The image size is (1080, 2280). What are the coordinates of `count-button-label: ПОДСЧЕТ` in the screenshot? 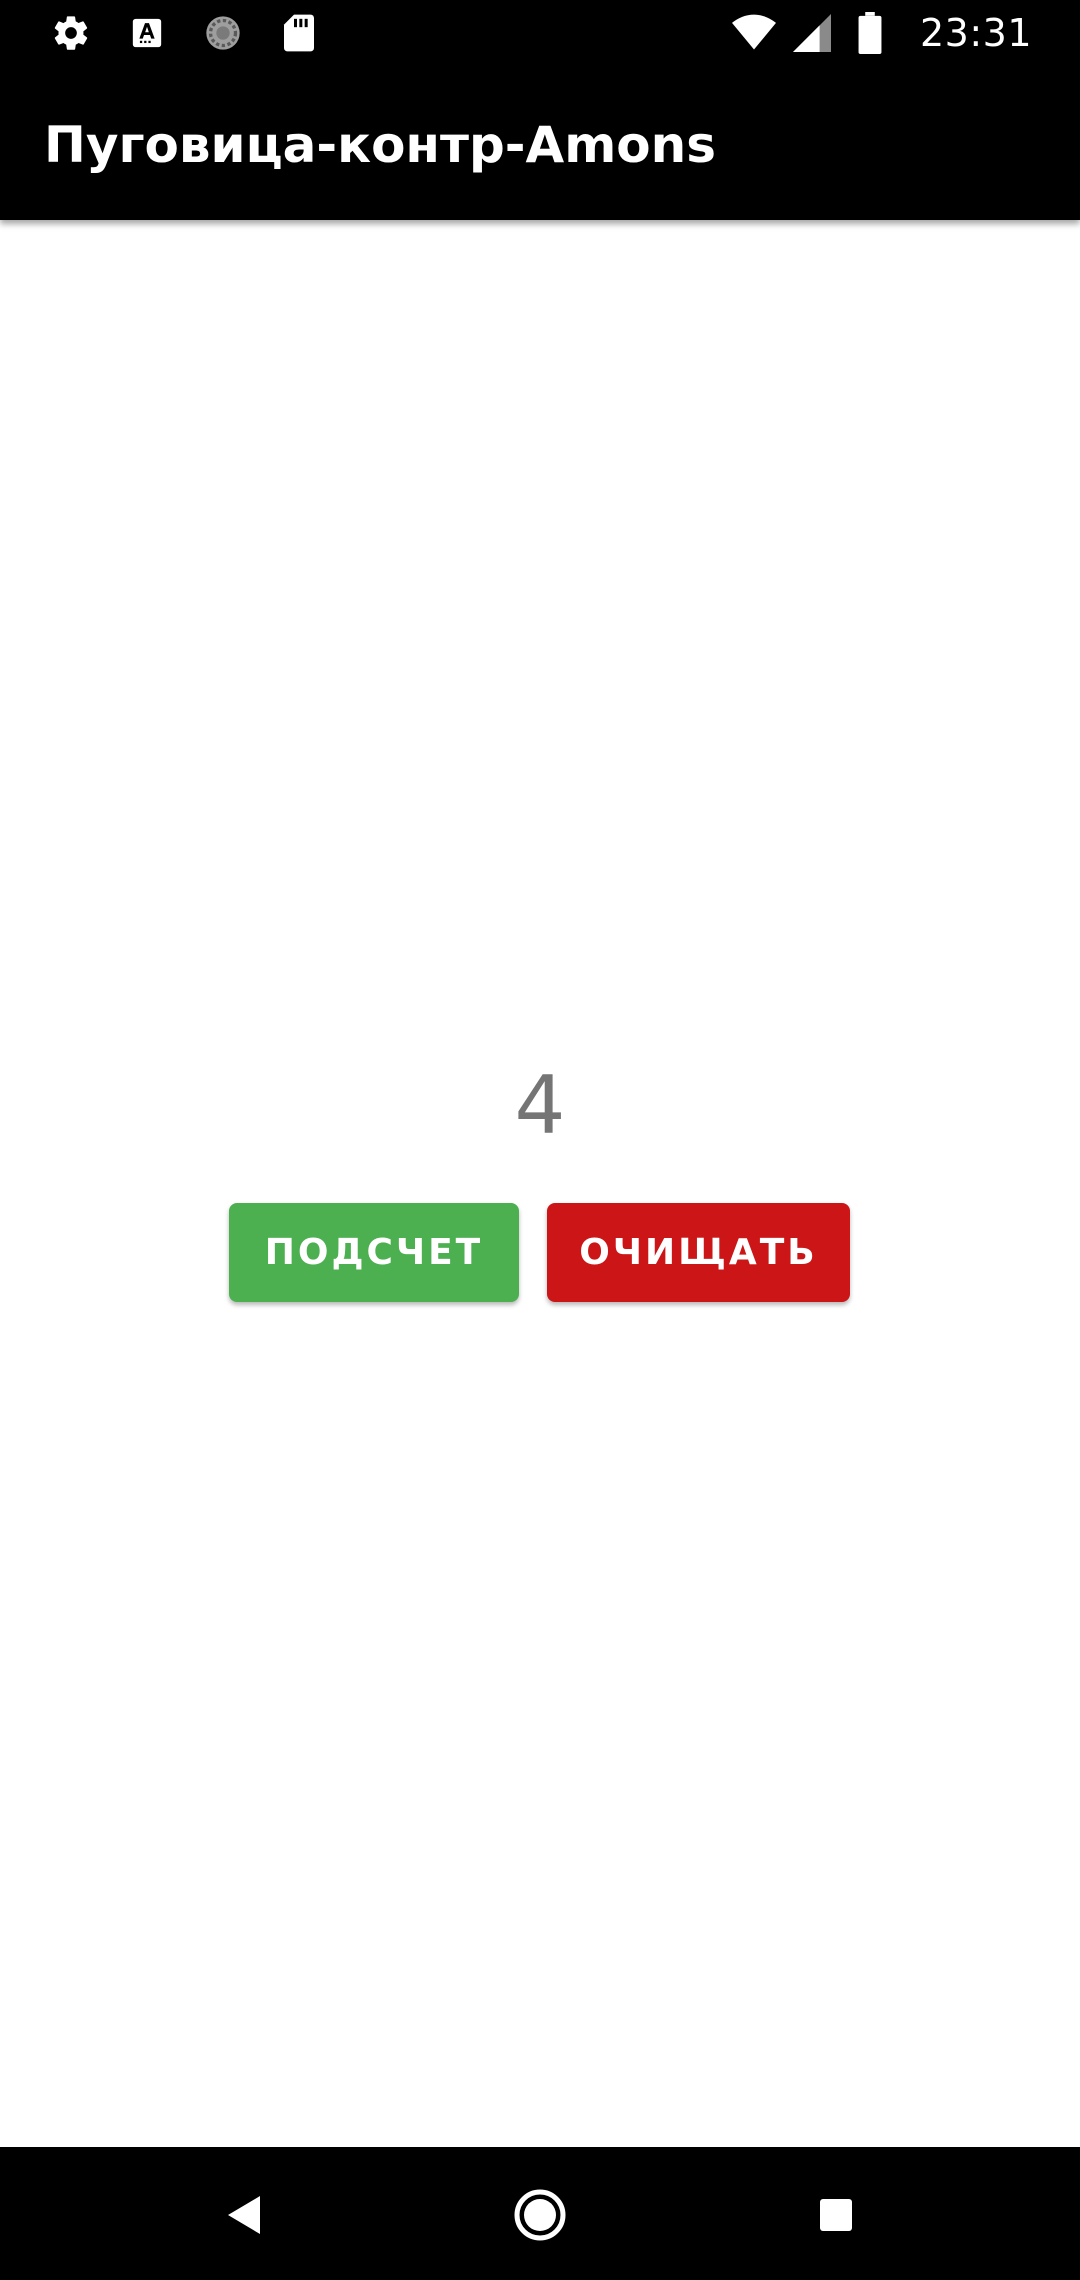 It's located at (374, 1252).